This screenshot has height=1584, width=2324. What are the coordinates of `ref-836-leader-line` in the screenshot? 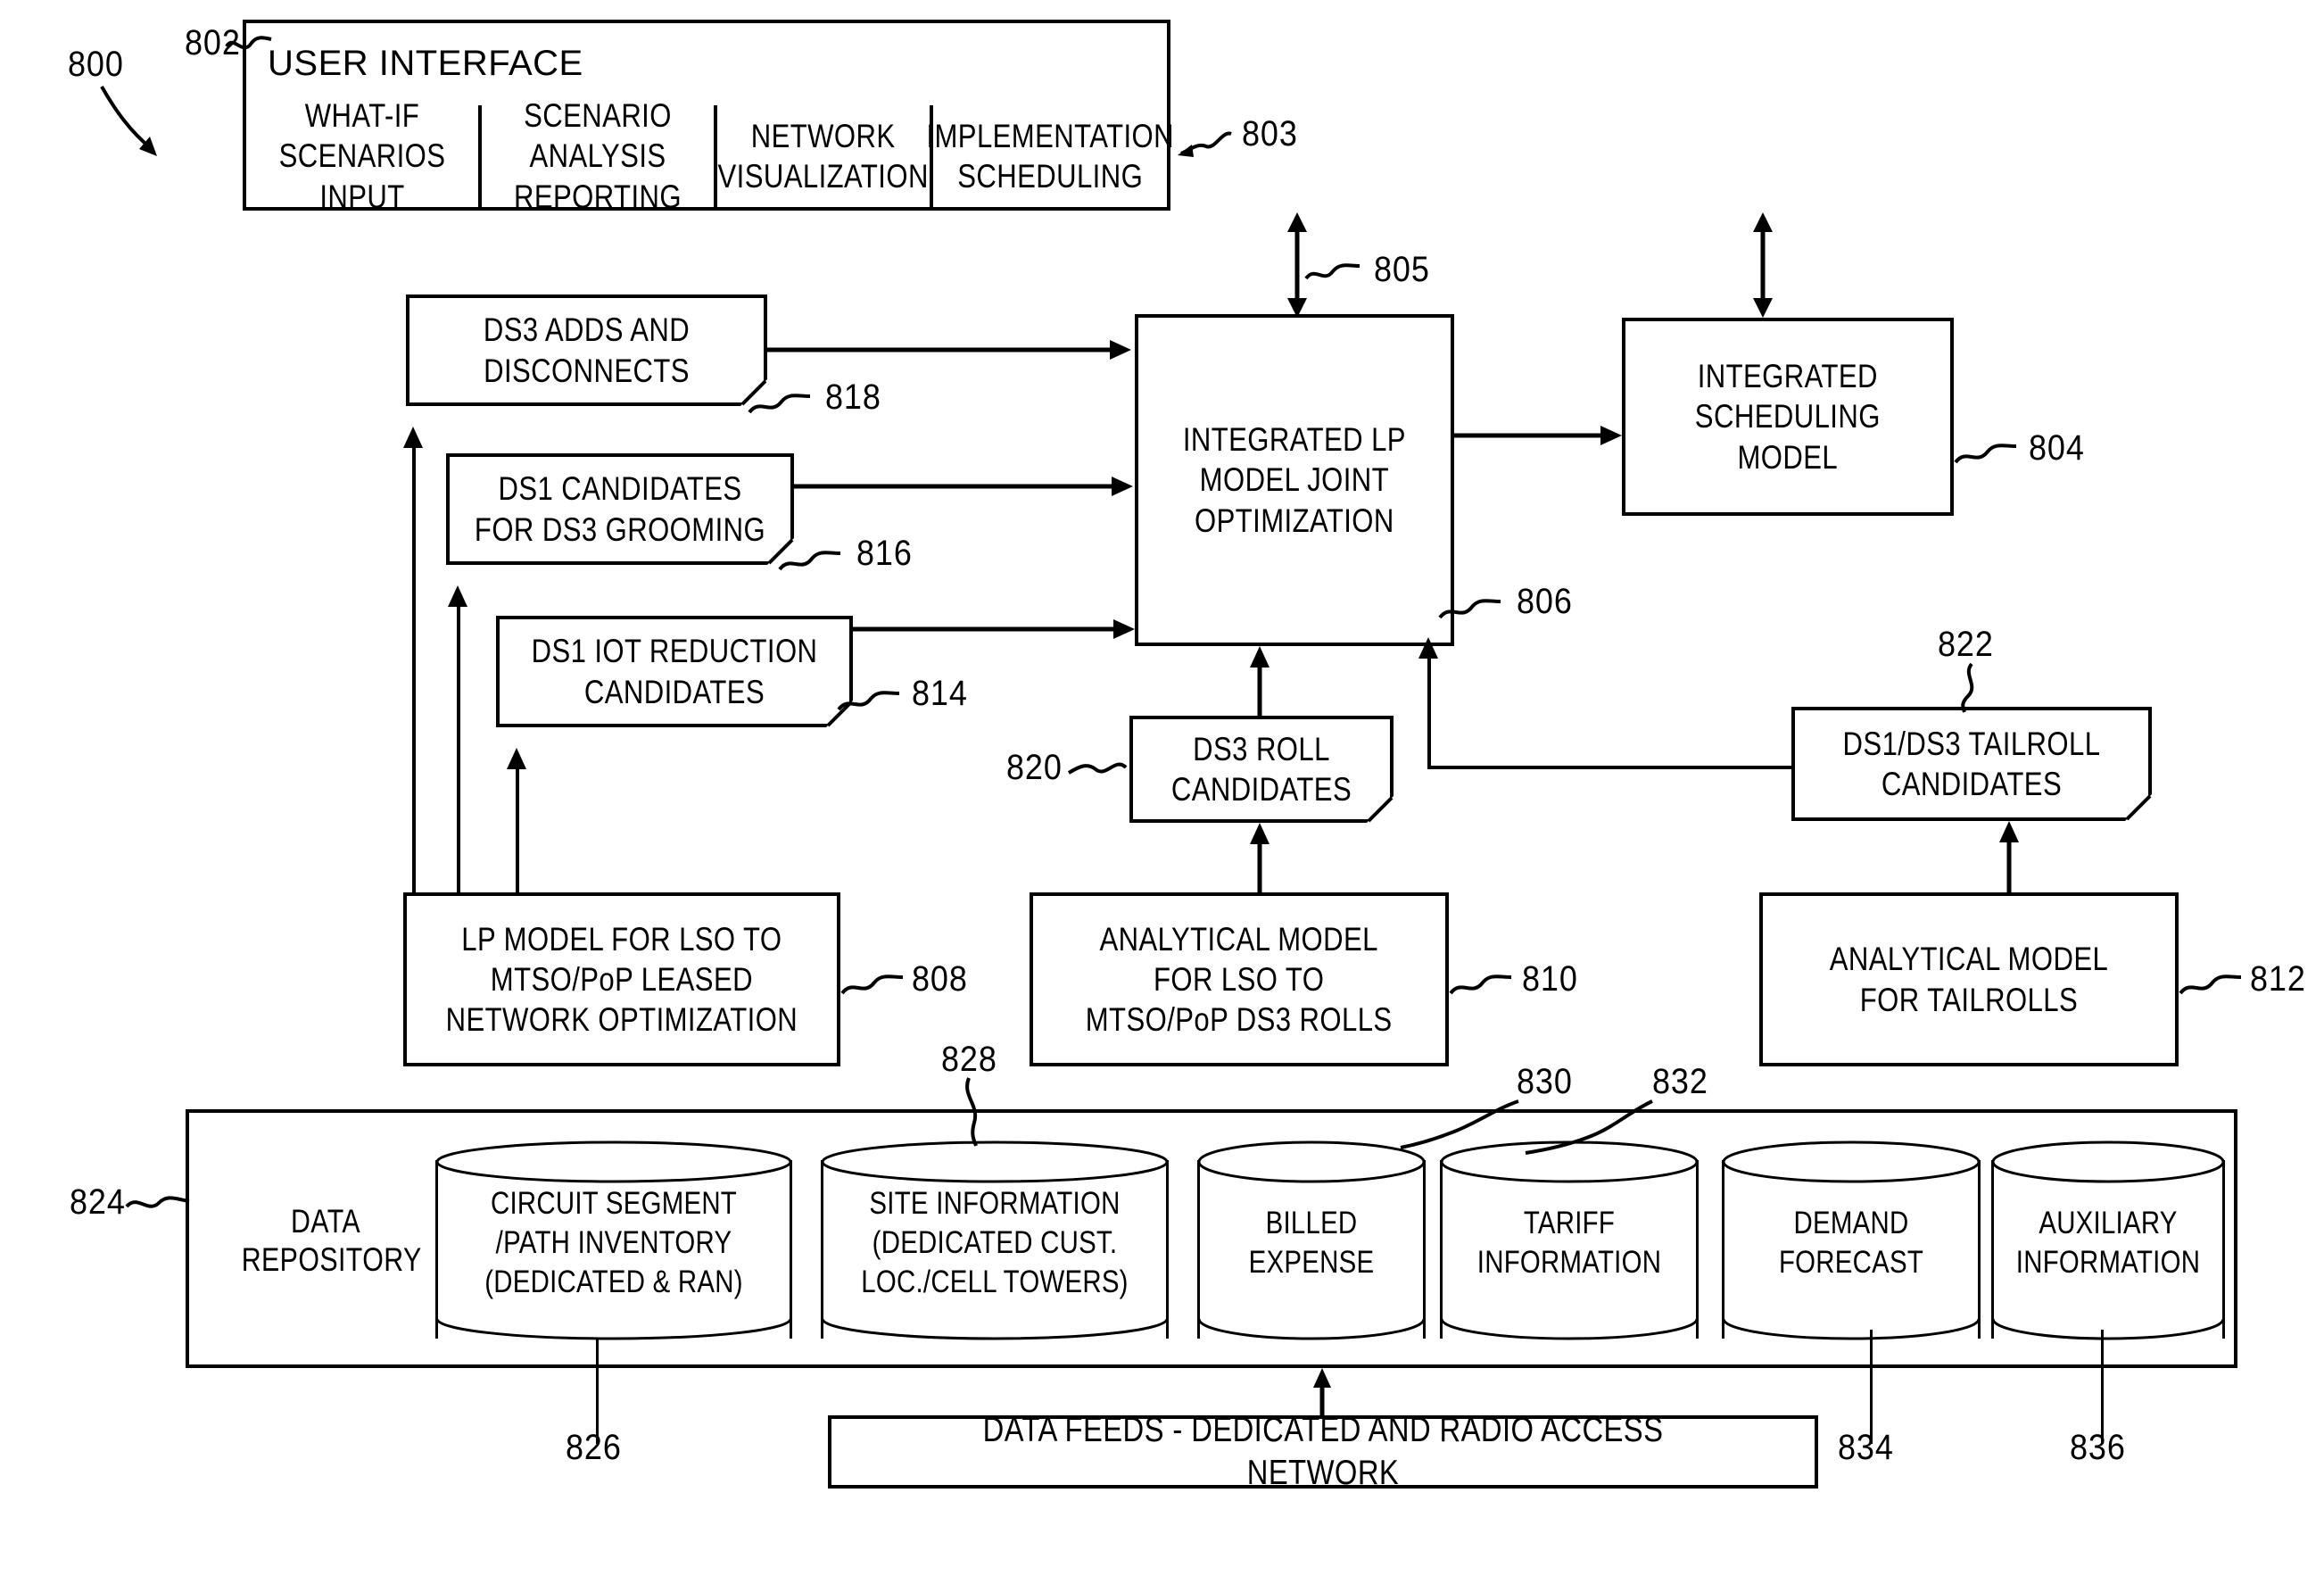 It's located at (2103, 1387).